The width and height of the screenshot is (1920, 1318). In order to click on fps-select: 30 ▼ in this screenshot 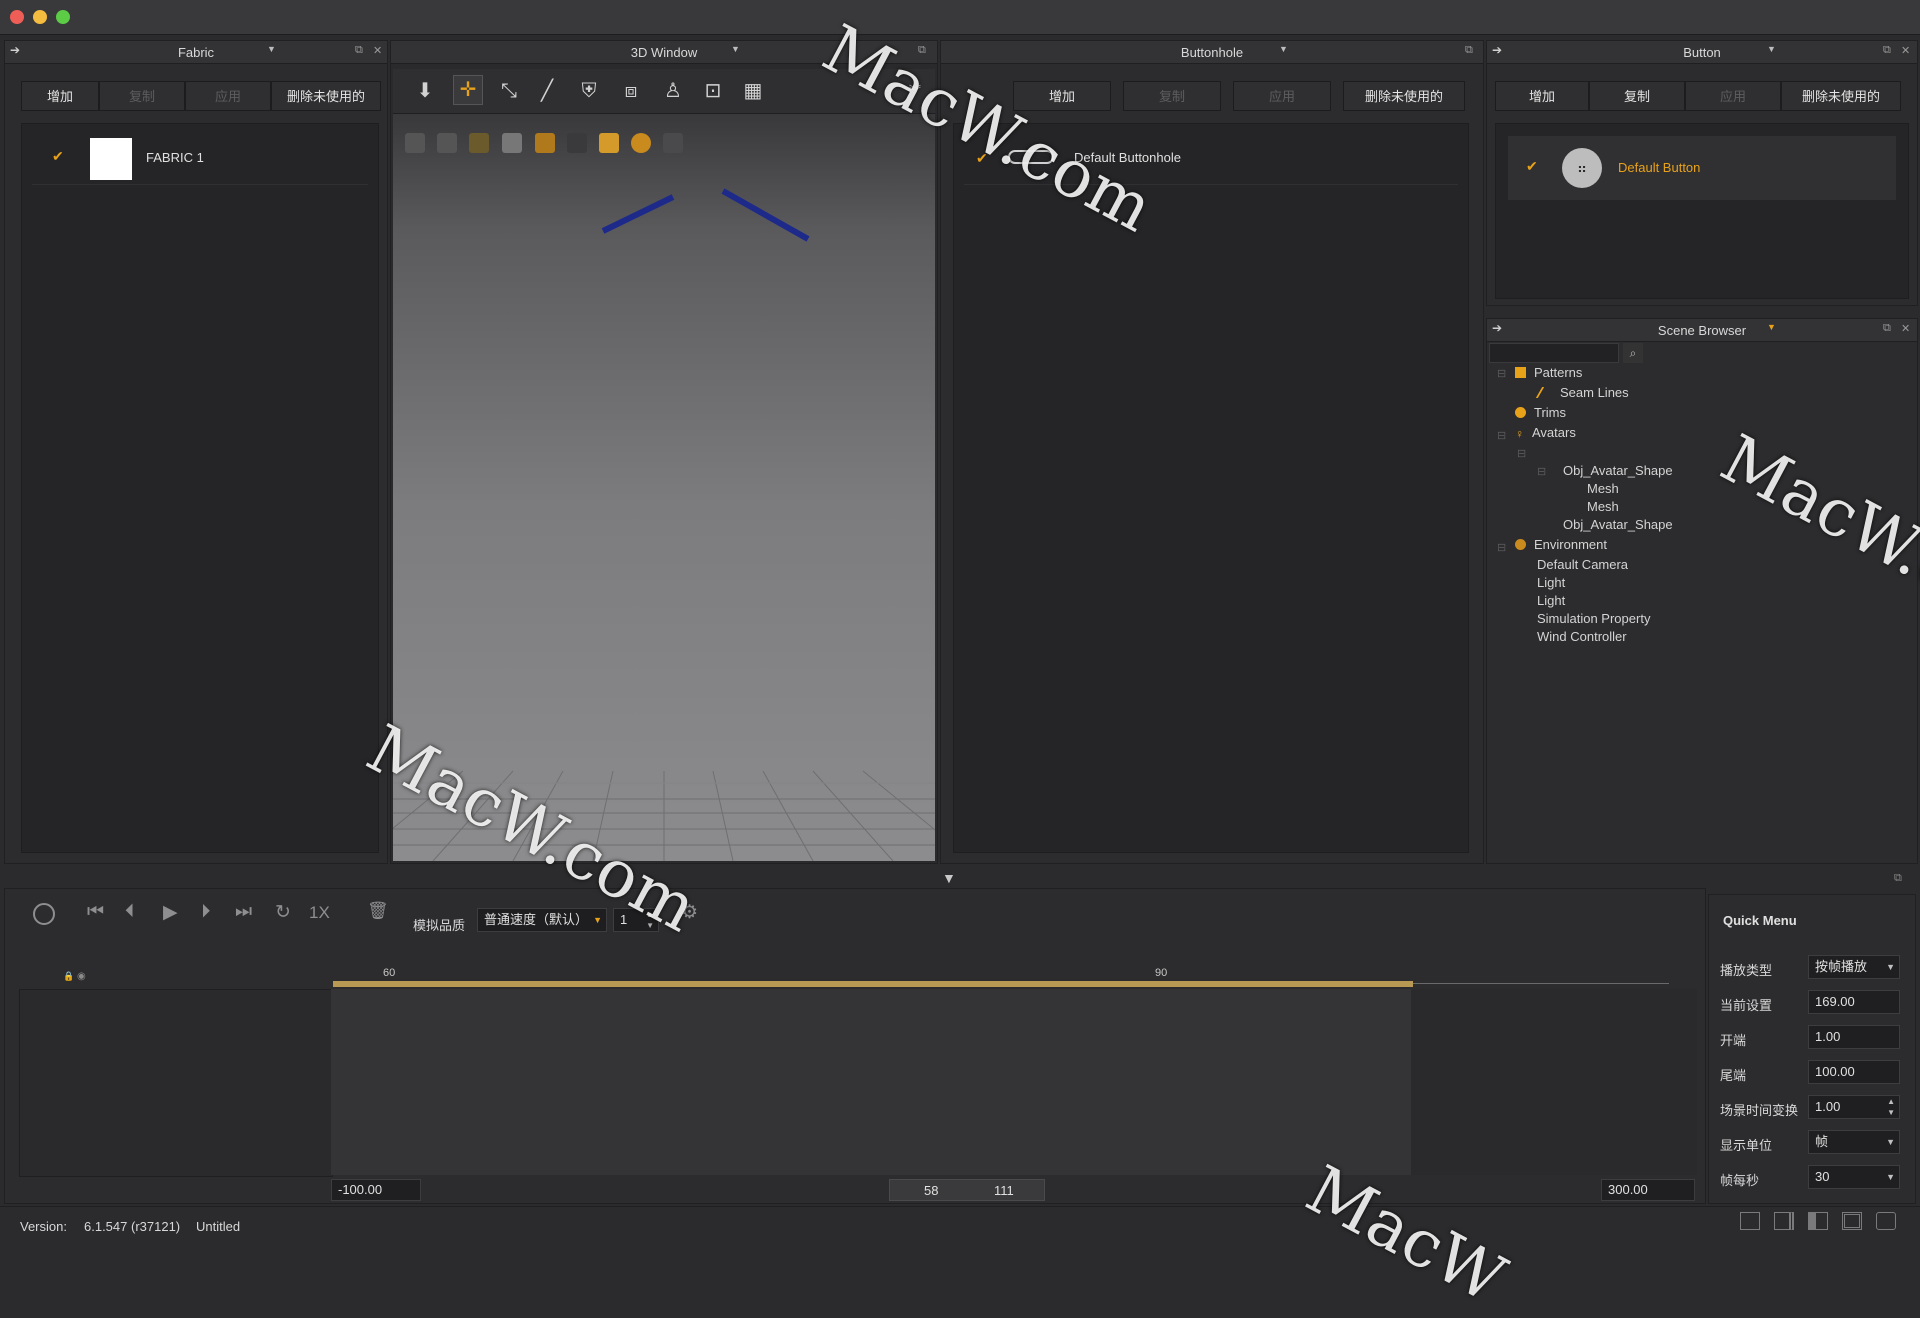, I will do `click(1854, 1177)`.